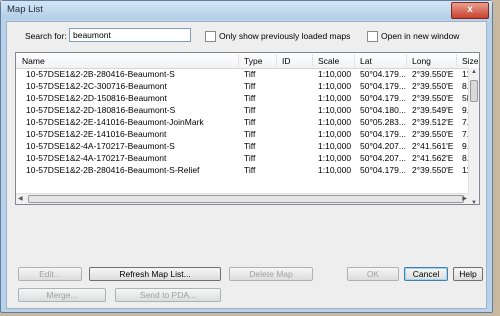  I want to click on horizontal-scrollbar: ◀ ▶, so click(242, 198).